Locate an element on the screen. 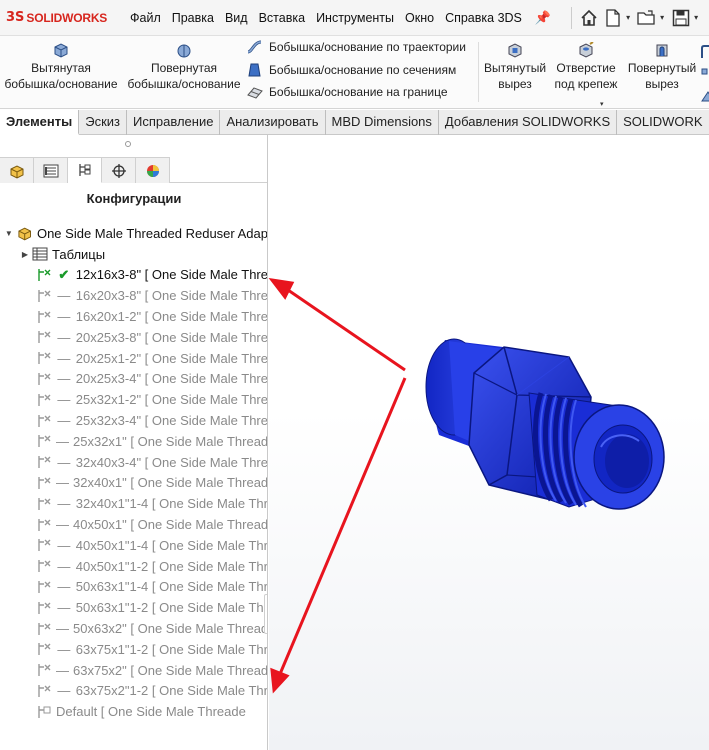  config-label: 40x50x1" [ One Side Male Thread is located at coordinates (170, 525).